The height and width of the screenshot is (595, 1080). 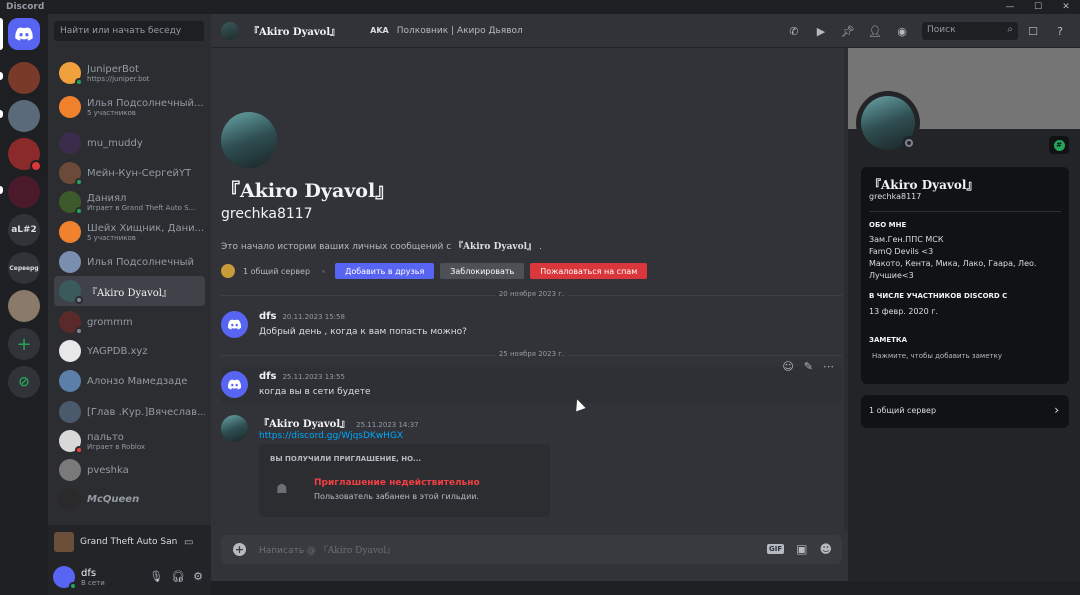 I want to click on dm-item: McQueen, so click(x=129, y=499).